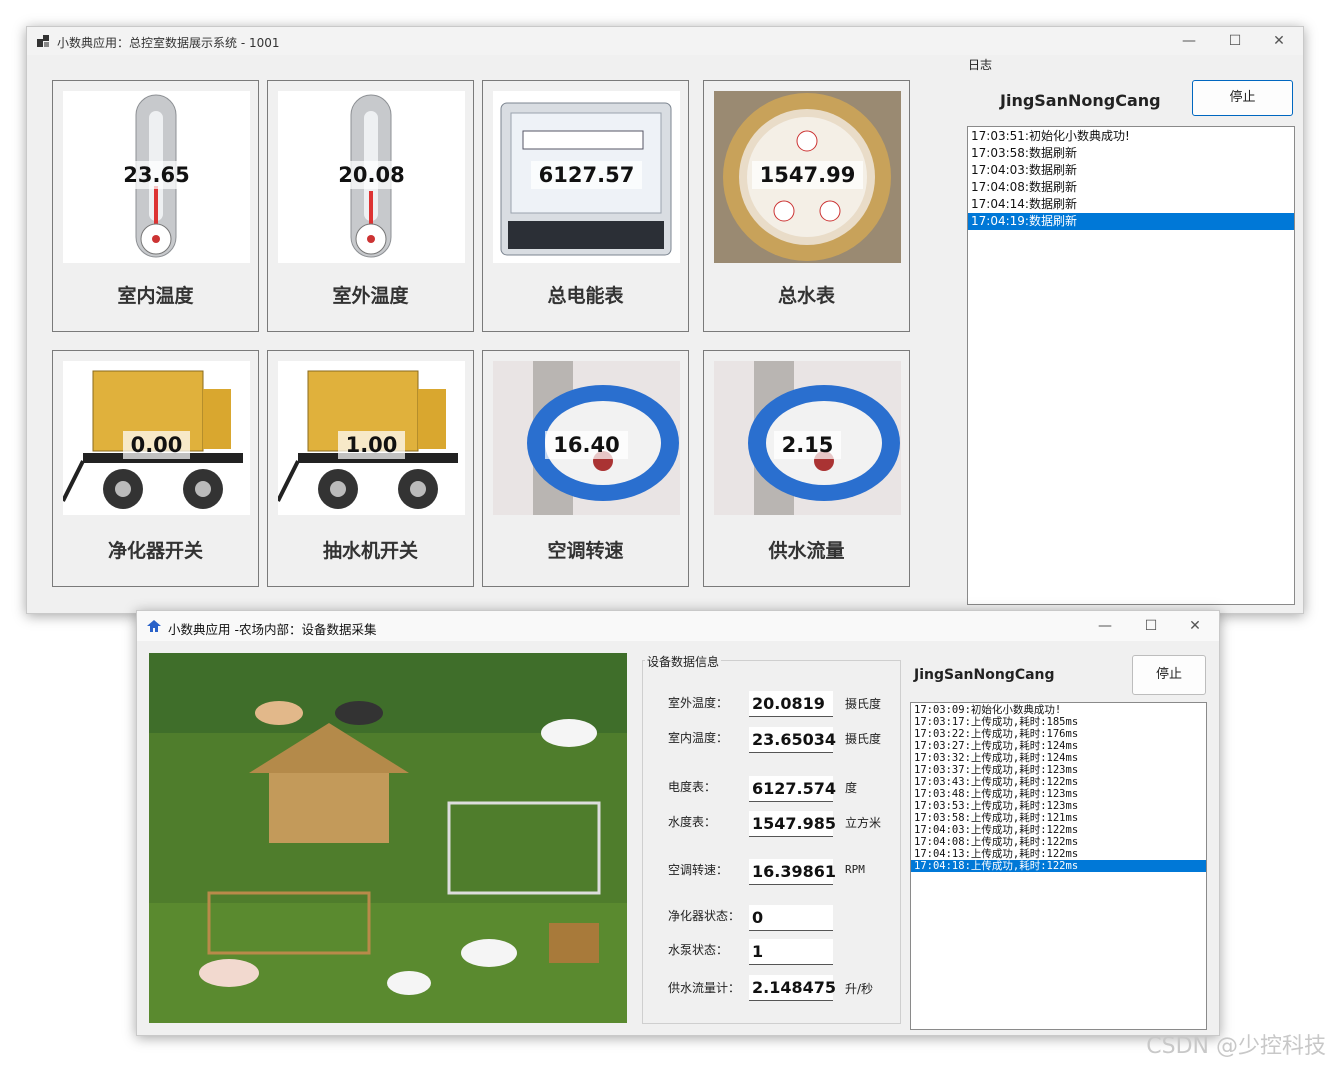 This screenshot has height=1068, width=1332. Describe the element at coordinates (791, 704) in the screenshot. I see `outdoor-temperature-field: 20.0819` at that location.